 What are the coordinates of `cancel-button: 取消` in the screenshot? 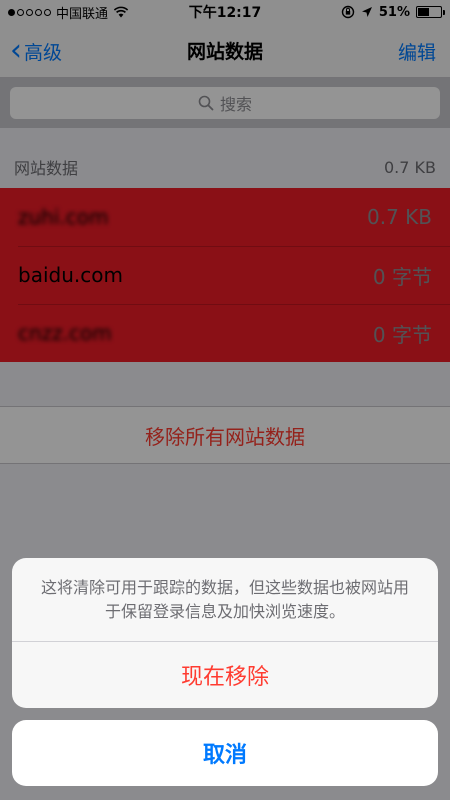 It's located at (225, 753).